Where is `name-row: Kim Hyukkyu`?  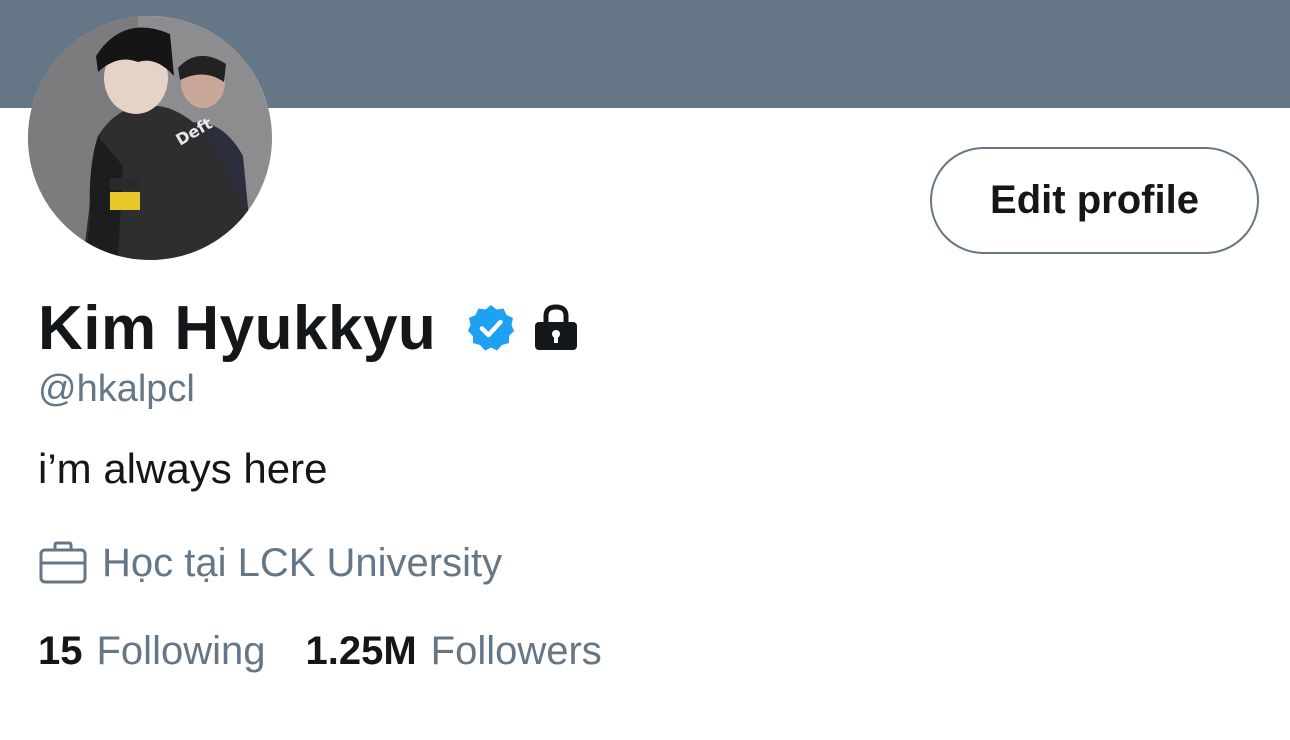
name-row: Kim Hyukkyu is located at coordinates (309, 328).